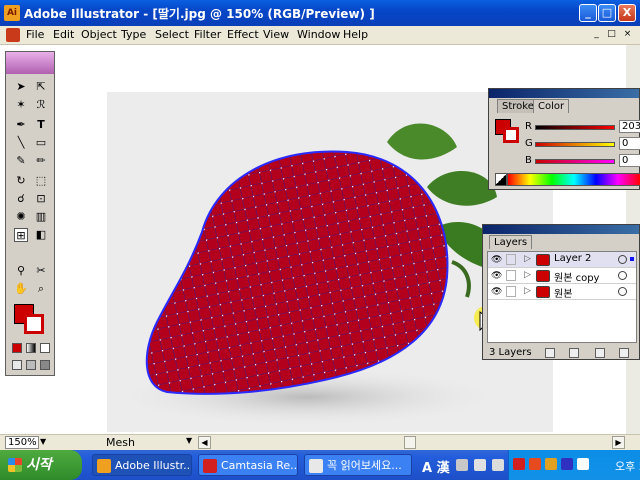 Image resolution: width=640 pixels, height=480 pixels. I want to click on lasso-tool-icon: ℛ, so click(41, 105).